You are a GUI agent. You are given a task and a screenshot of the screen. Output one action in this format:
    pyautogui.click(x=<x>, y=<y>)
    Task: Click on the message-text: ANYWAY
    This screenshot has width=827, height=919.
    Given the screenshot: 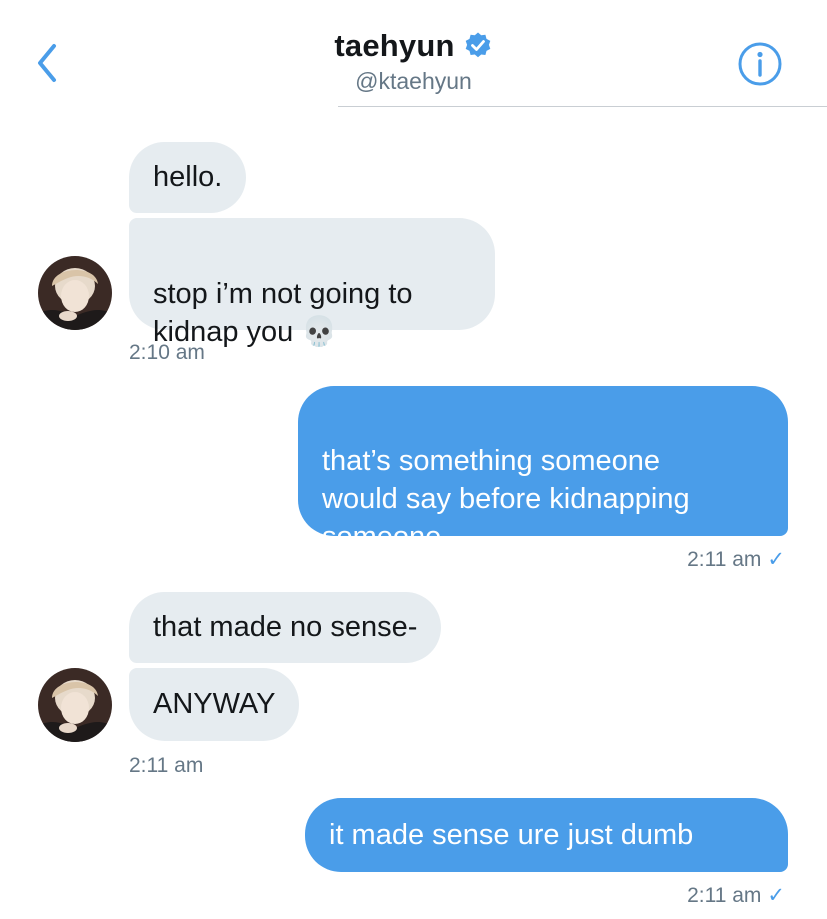 What is the action you would take?
    pyautogui.click(x=214, y=704)
    